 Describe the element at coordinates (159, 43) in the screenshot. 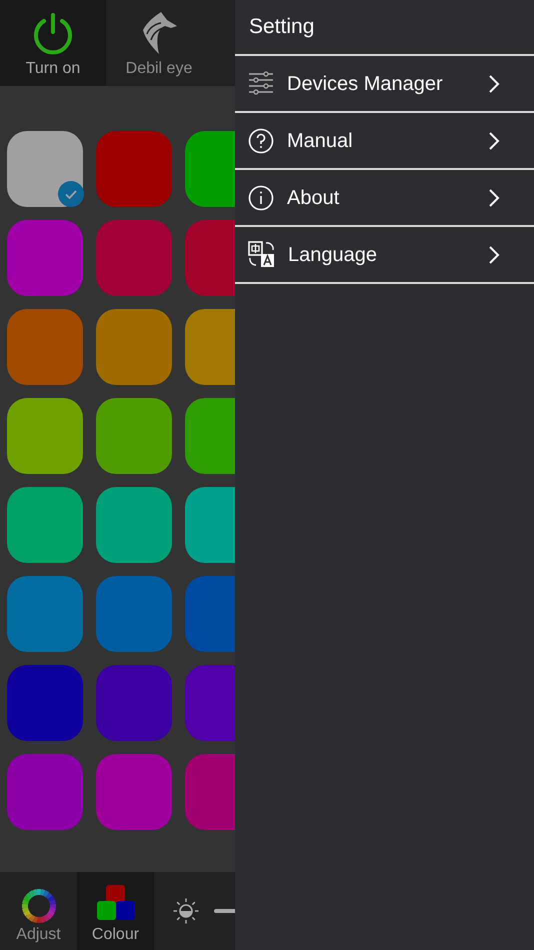

I see `top-tab: Debil eye` at that location.